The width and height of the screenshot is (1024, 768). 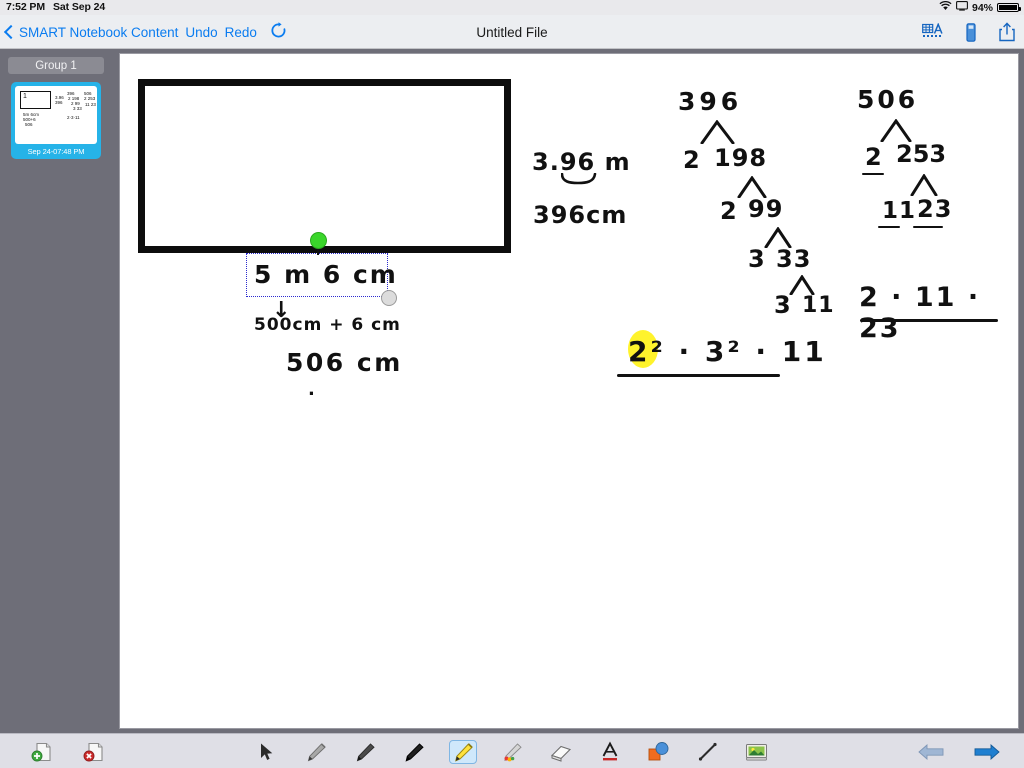 What do you see at coordinates (29, 124) in the screenshot?
I see `thumbnail-ink-3: 506` at bounding box center [29, 124].